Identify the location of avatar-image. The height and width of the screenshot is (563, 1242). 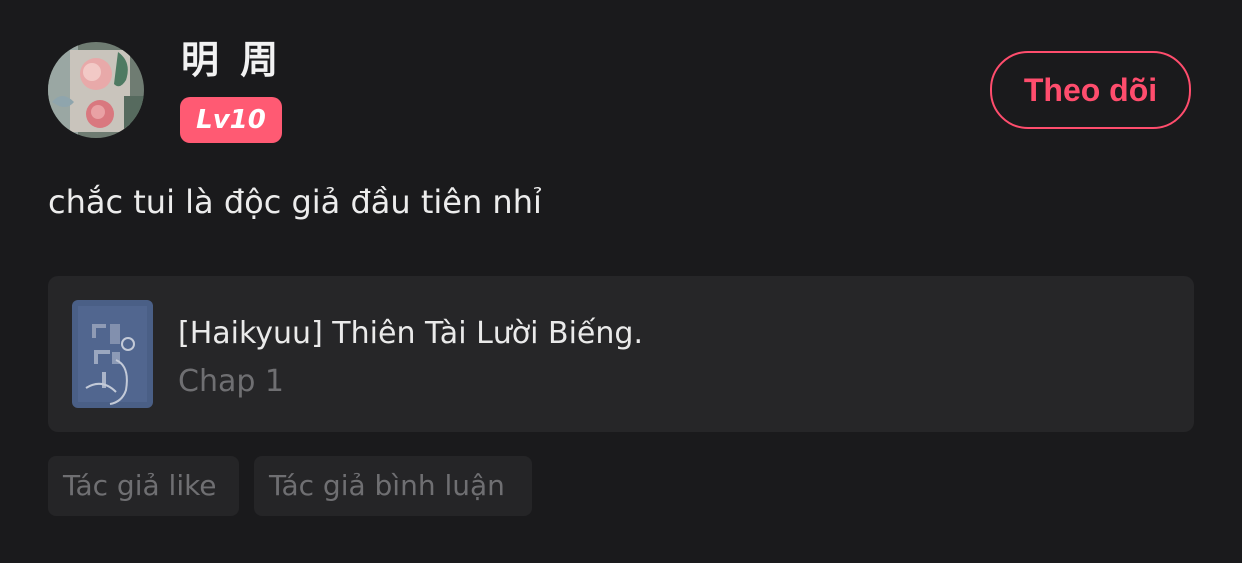
(96, 90).